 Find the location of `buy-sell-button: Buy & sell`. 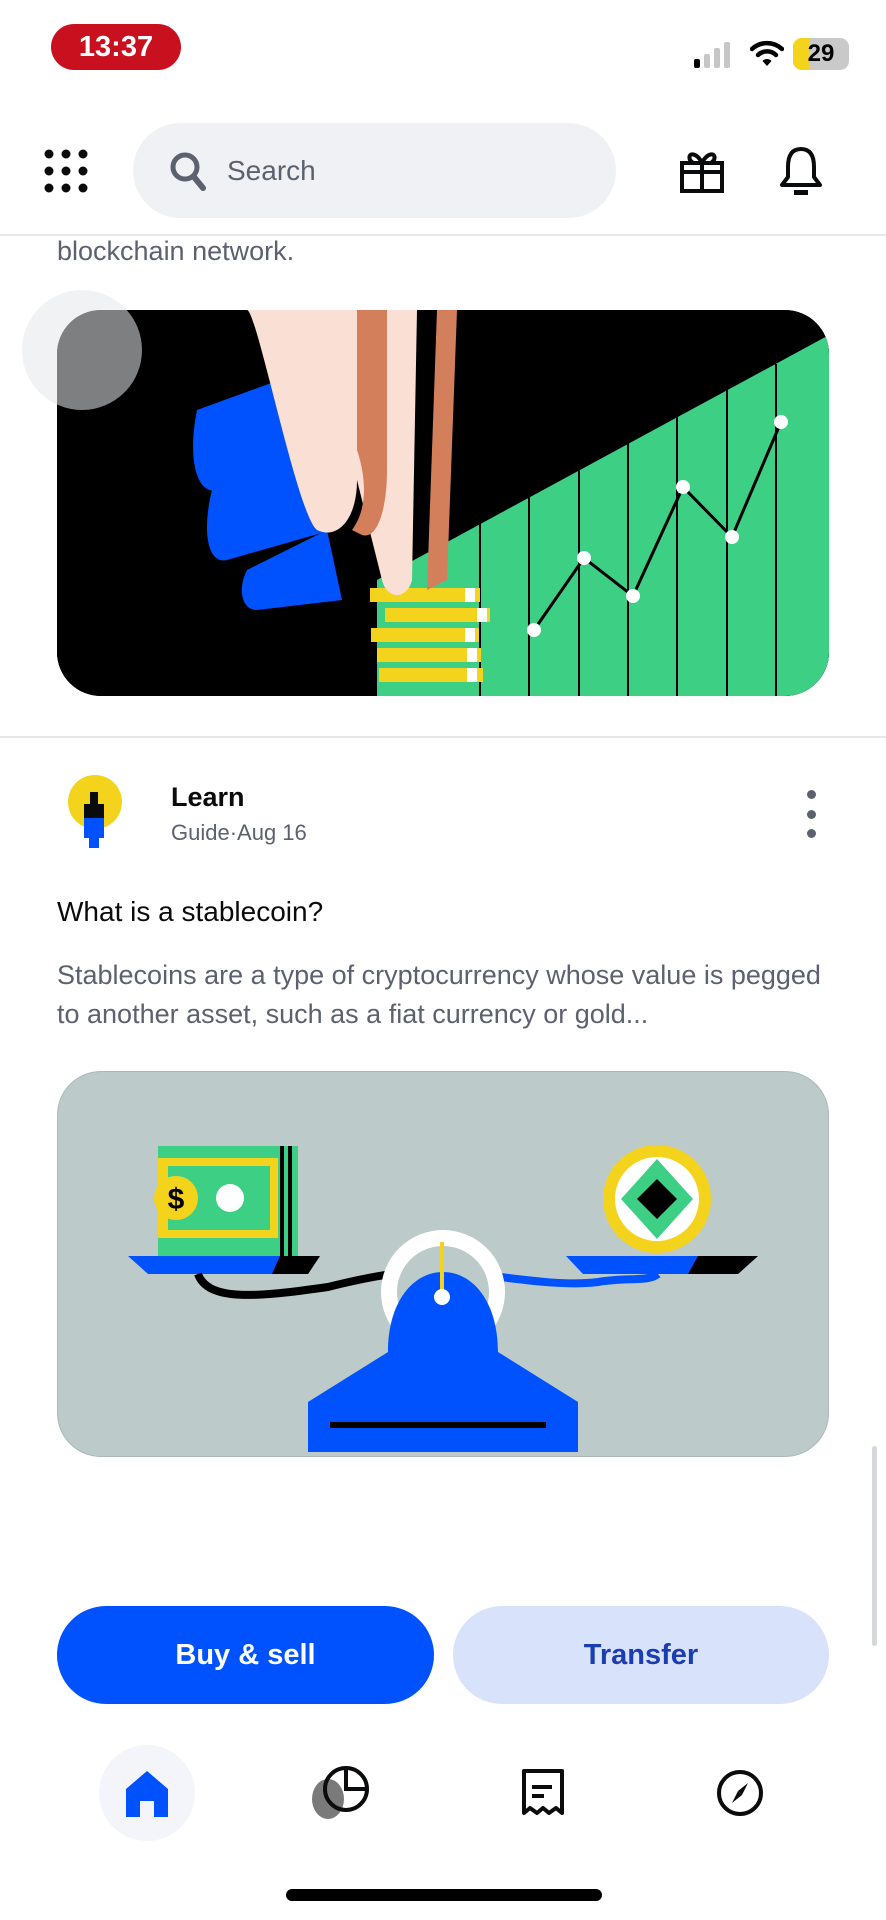

buy-sell-button: Buy & sell is located at coordinates (245, 1655).